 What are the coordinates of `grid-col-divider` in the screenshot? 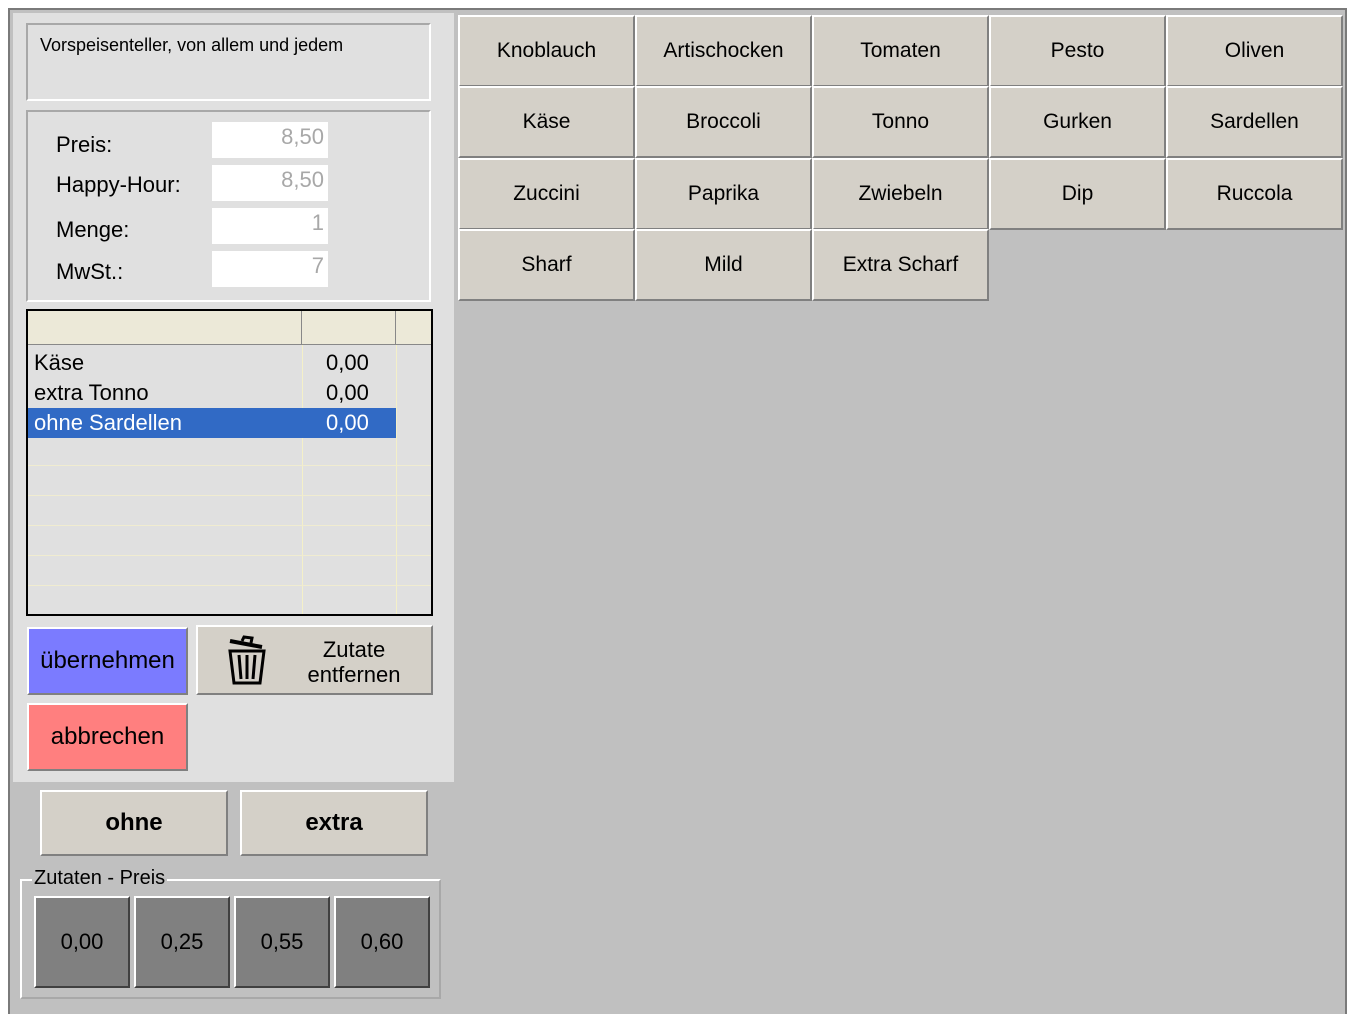 It's located at (396, 479).